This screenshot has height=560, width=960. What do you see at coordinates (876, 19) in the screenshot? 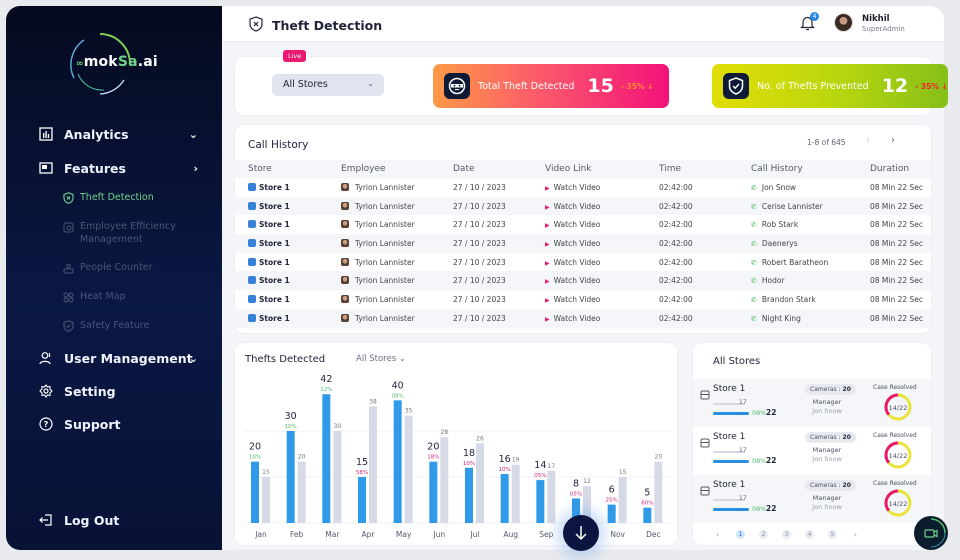
I see `user-name: Nikhil` at bounding box center [876, 19].